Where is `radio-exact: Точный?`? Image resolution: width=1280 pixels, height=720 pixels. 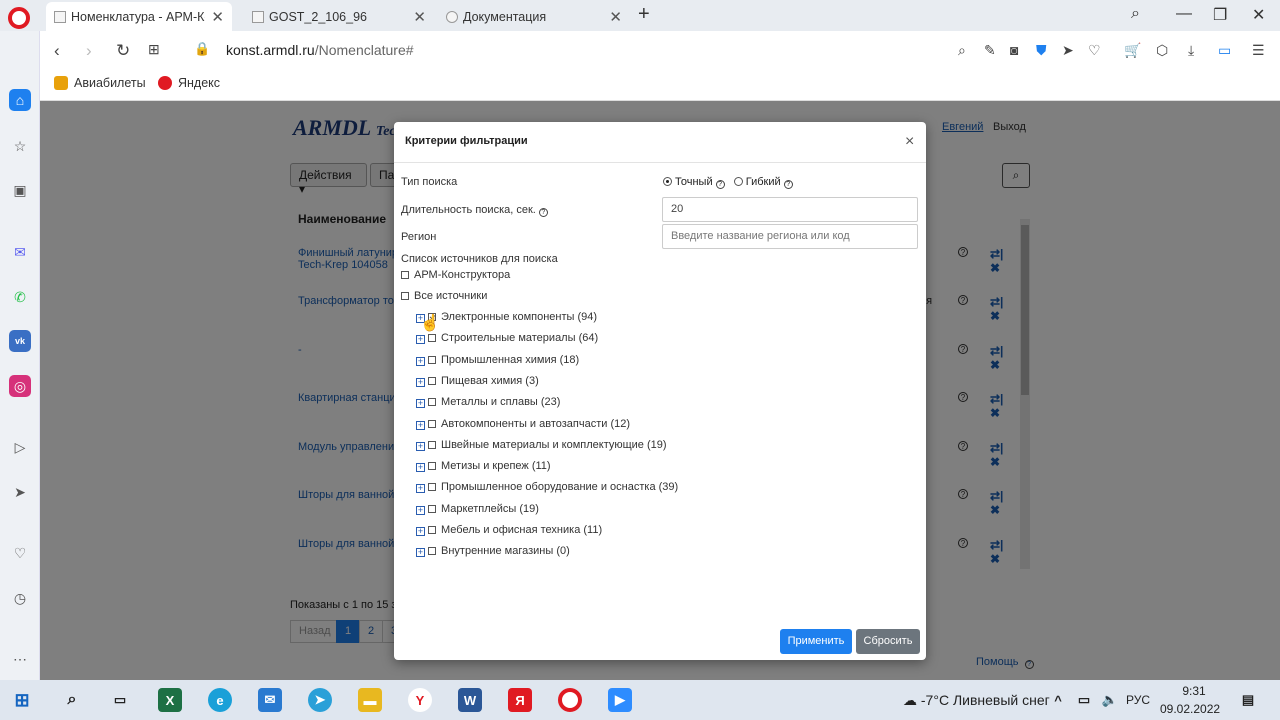
radio-exact: Точный? is located at coordinates (694, 182).